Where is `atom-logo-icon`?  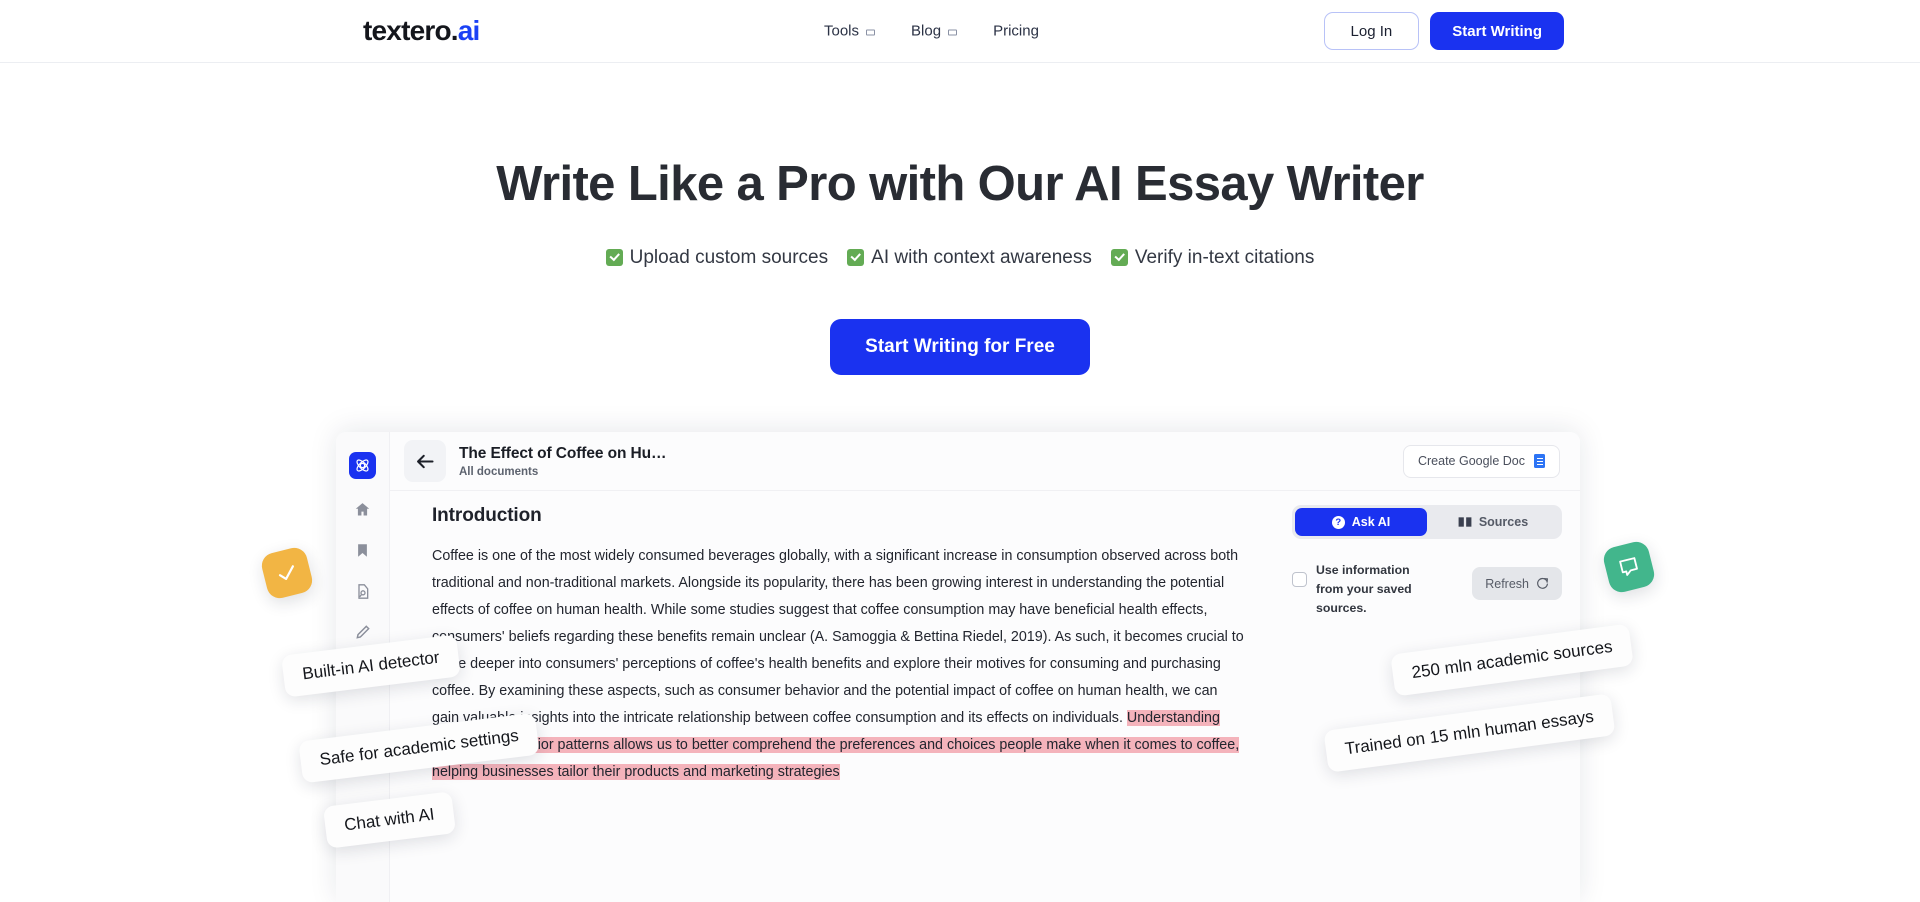
atom-logo-icon is located at coordinates (362, 465).